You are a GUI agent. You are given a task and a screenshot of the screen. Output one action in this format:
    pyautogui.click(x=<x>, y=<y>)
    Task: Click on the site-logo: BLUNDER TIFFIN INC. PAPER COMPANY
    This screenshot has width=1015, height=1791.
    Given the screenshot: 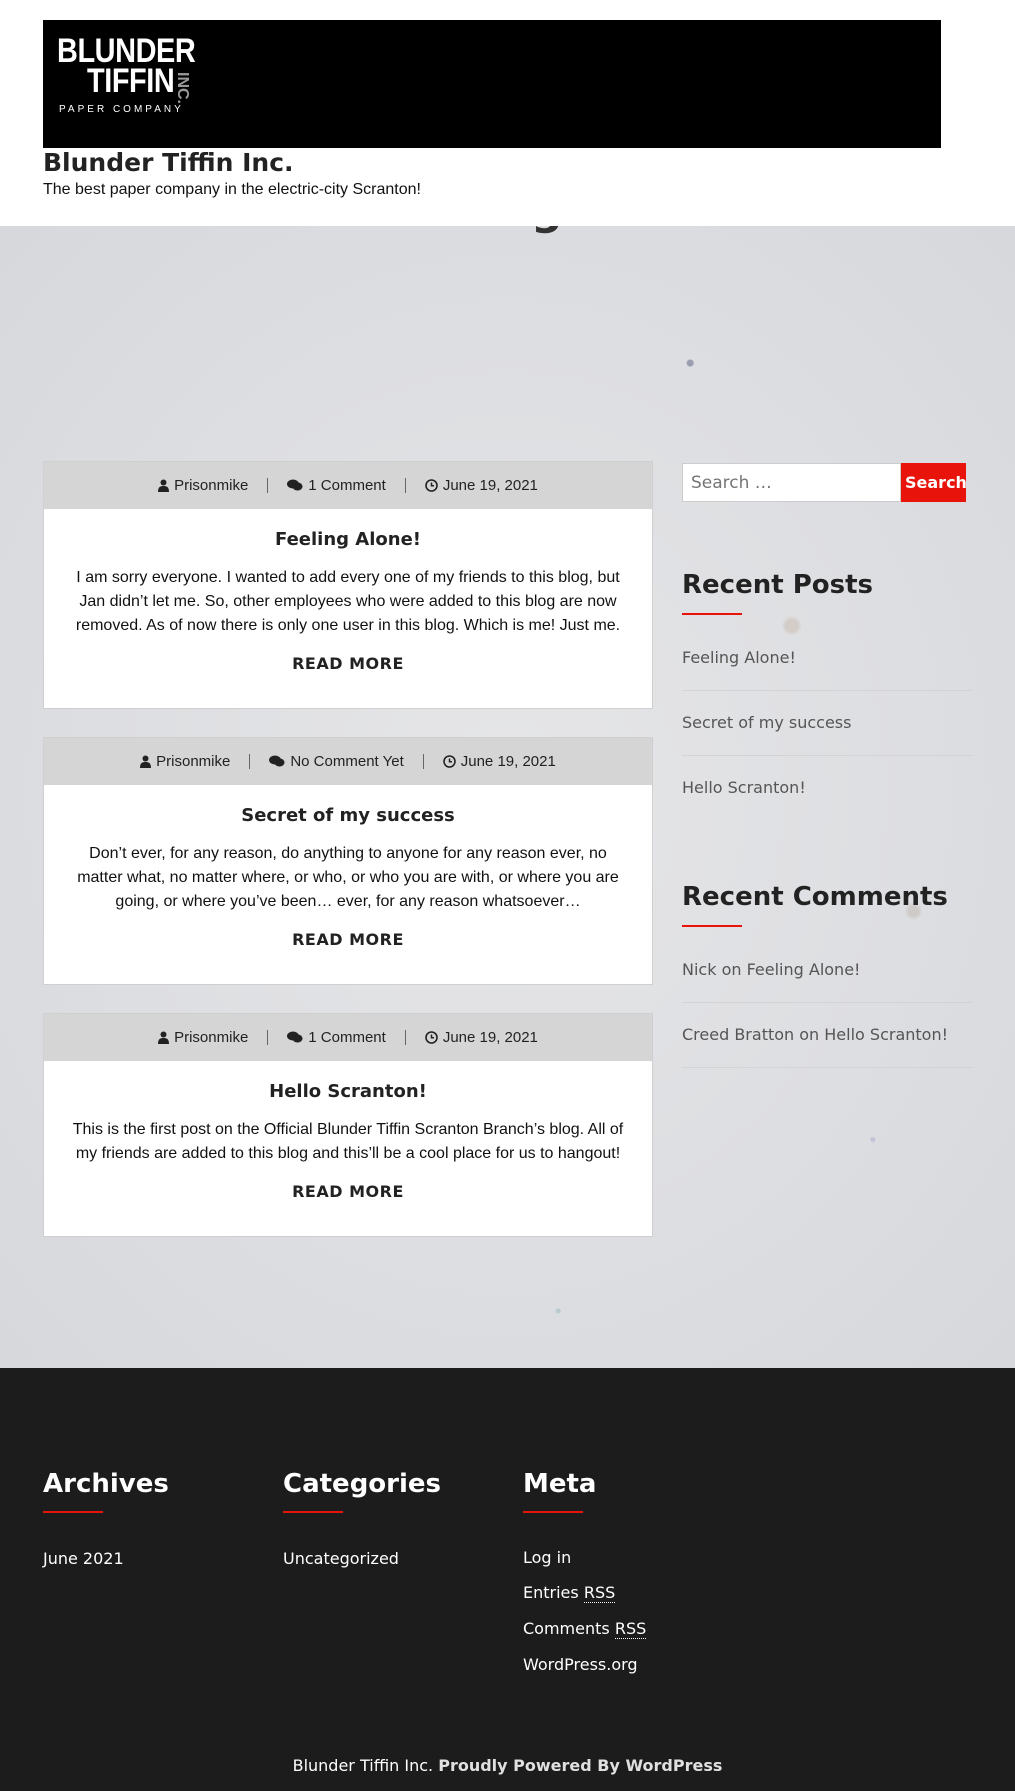 What is the action you would take?
    pyautogui.click(x=132, y=79)
    